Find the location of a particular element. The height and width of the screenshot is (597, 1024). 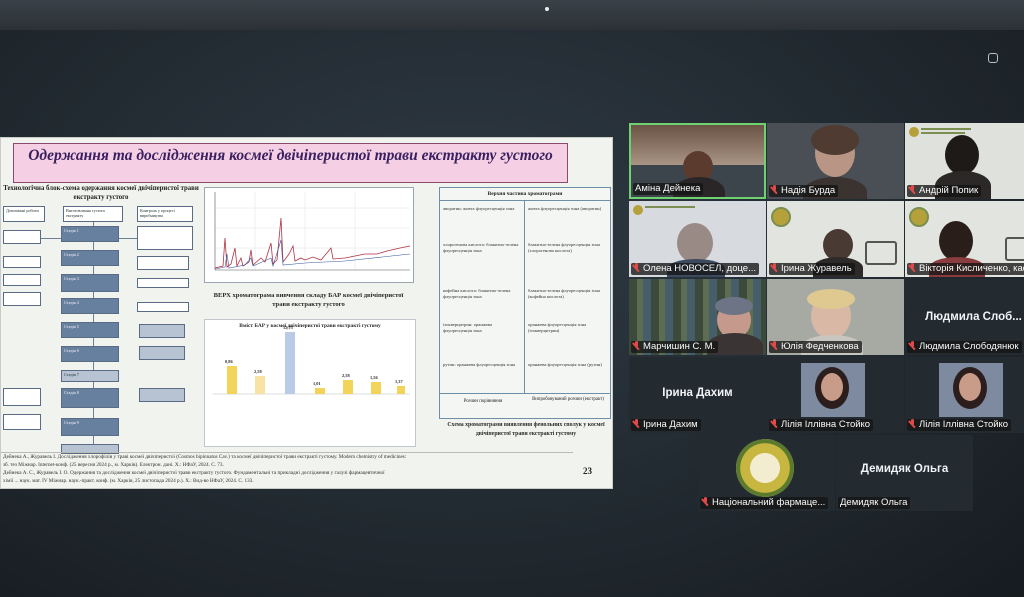

flow-header-2: Виготовлення густого екстракту is located at coordinates (93, 214).